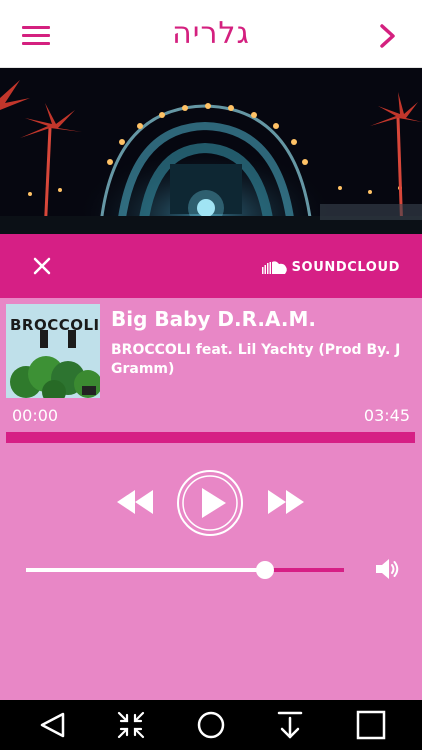 This screenshot has width=422, height=750. I want to click on triangle-back-icon, so click(53, 725).